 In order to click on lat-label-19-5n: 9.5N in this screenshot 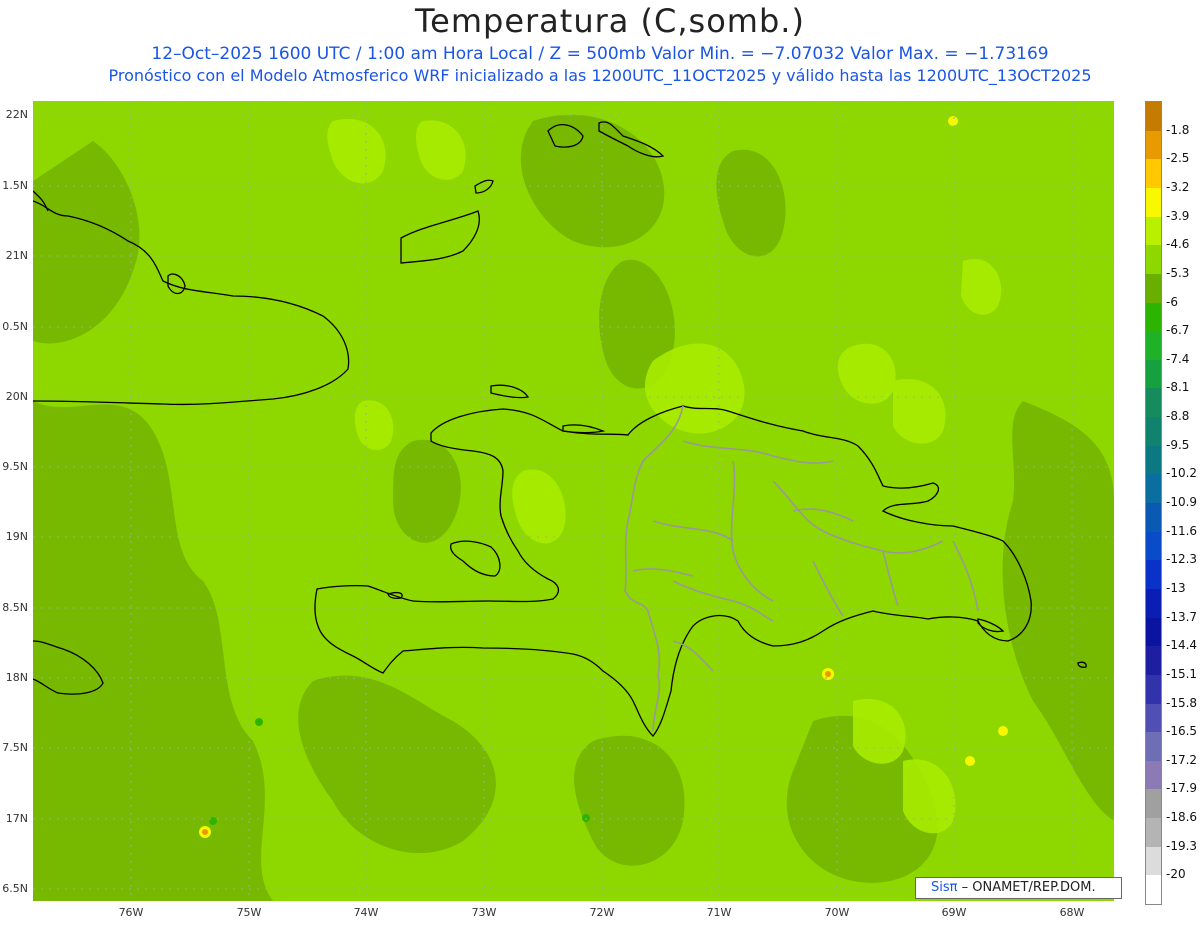, I will do `click(15, 466)`.